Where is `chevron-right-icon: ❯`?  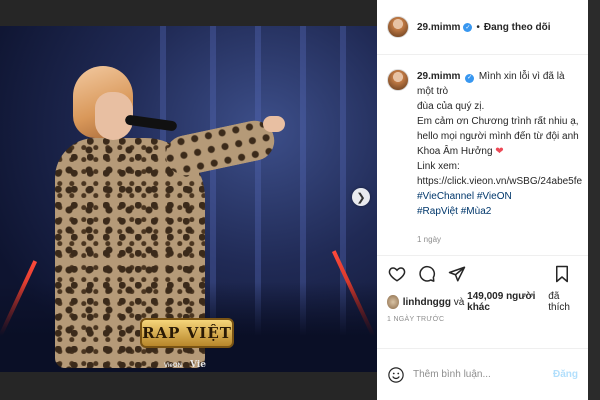 chevron-right-icon: ❯ is located at coordinates (361, 197).